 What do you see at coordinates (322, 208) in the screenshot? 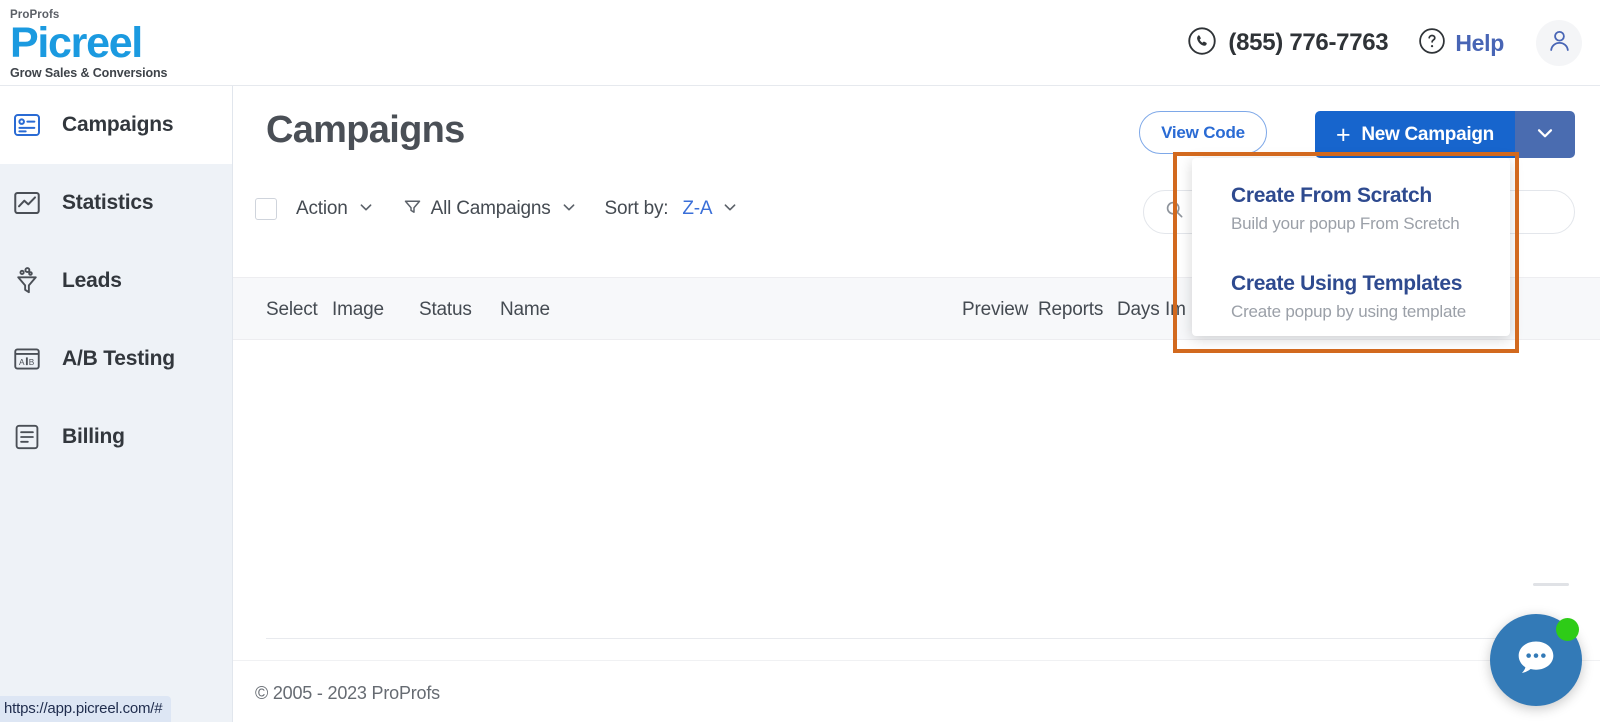
I see `action-label: Action` at bounding box center [322, 208].